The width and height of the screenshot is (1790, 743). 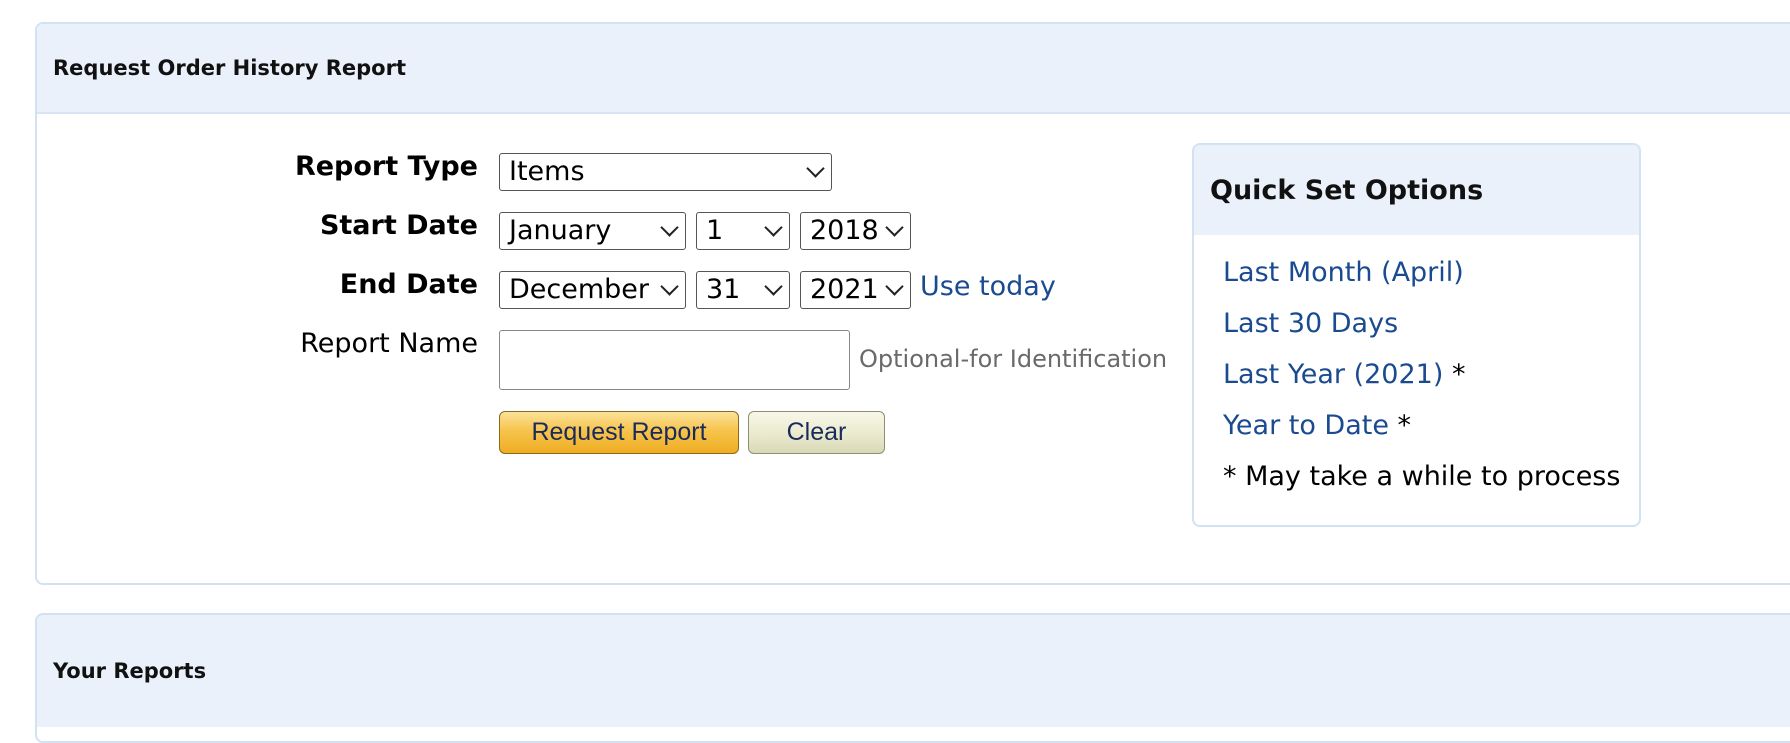 What do you see at coordinates (1421, 435) in the screenshot?
I see `quick-set-item: Year to Date *` at bounding box center [1421, 435].